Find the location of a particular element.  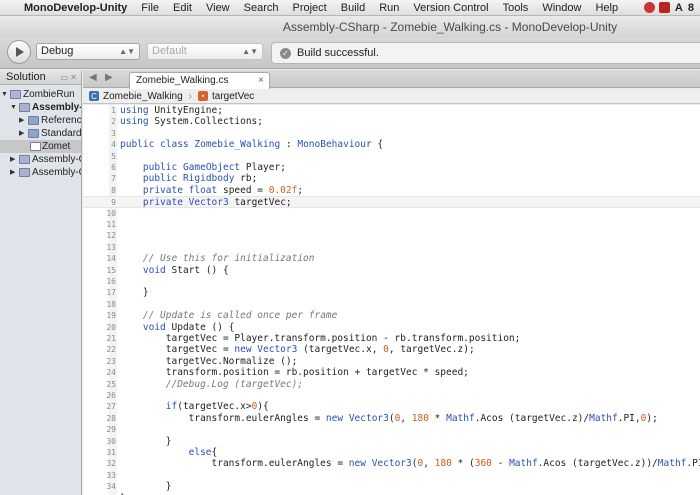

code-line: 26 is located at coordinates (391, 395).